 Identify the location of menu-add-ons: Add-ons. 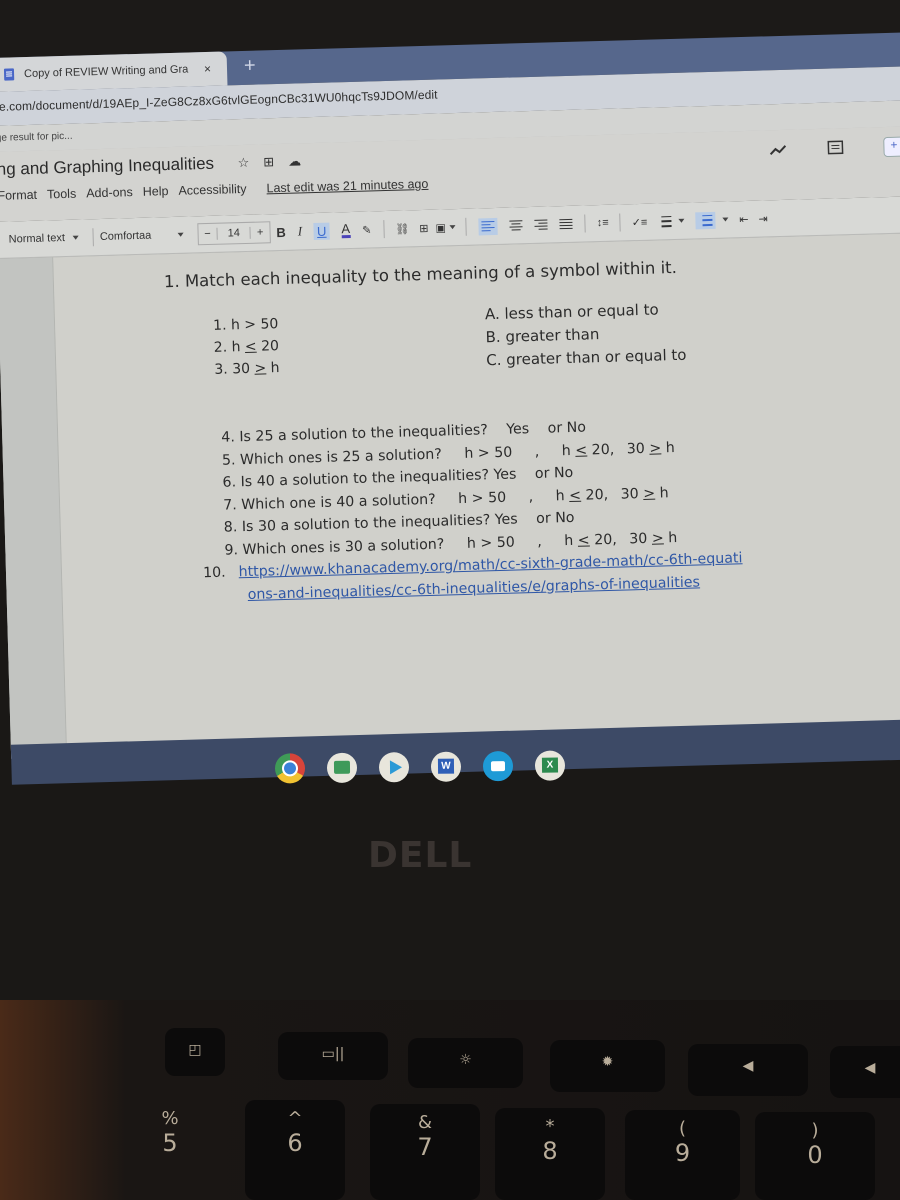
(109, 192).